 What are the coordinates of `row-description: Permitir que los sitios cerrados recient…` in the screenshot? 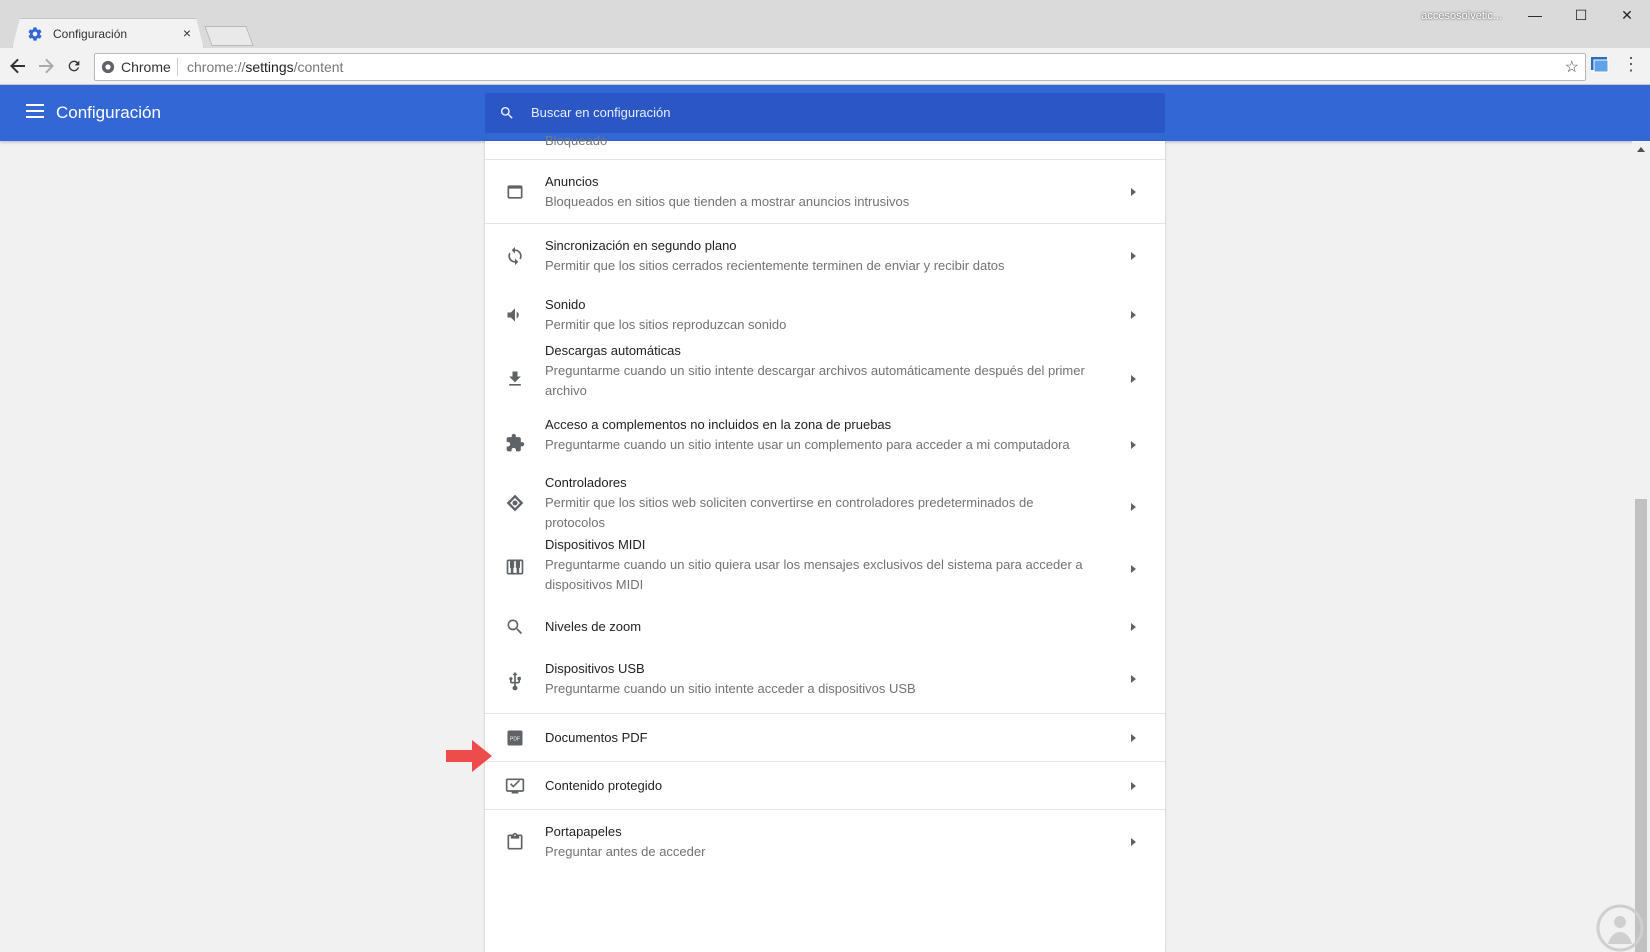 It's located at (775, 265).